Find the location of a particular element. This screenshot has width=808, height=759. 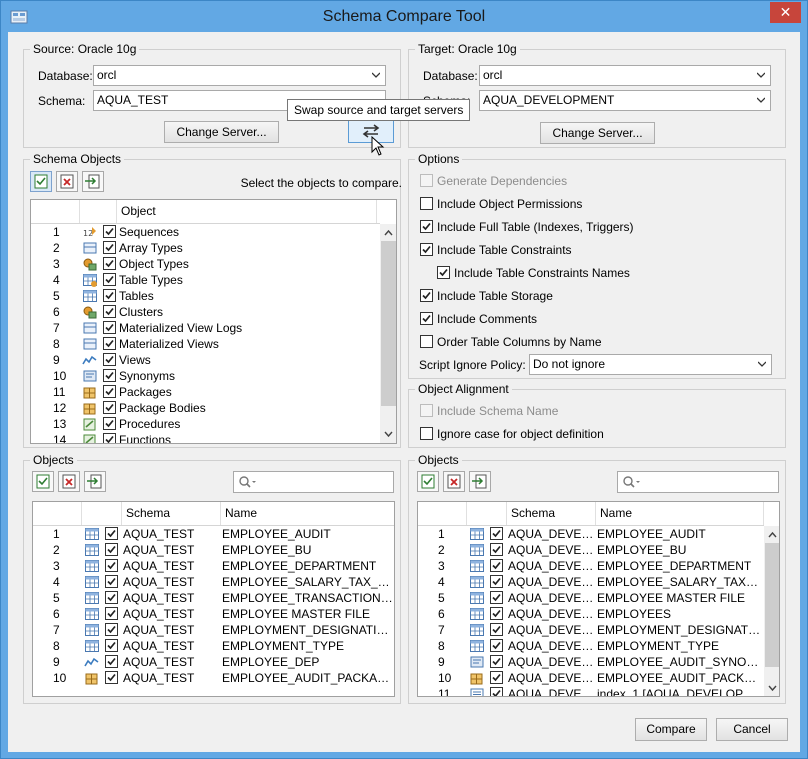

object-row: 7 AQUA_DEVELO...EMPLOYMENT_DESIGNATION is located at coordinates (591, 630).